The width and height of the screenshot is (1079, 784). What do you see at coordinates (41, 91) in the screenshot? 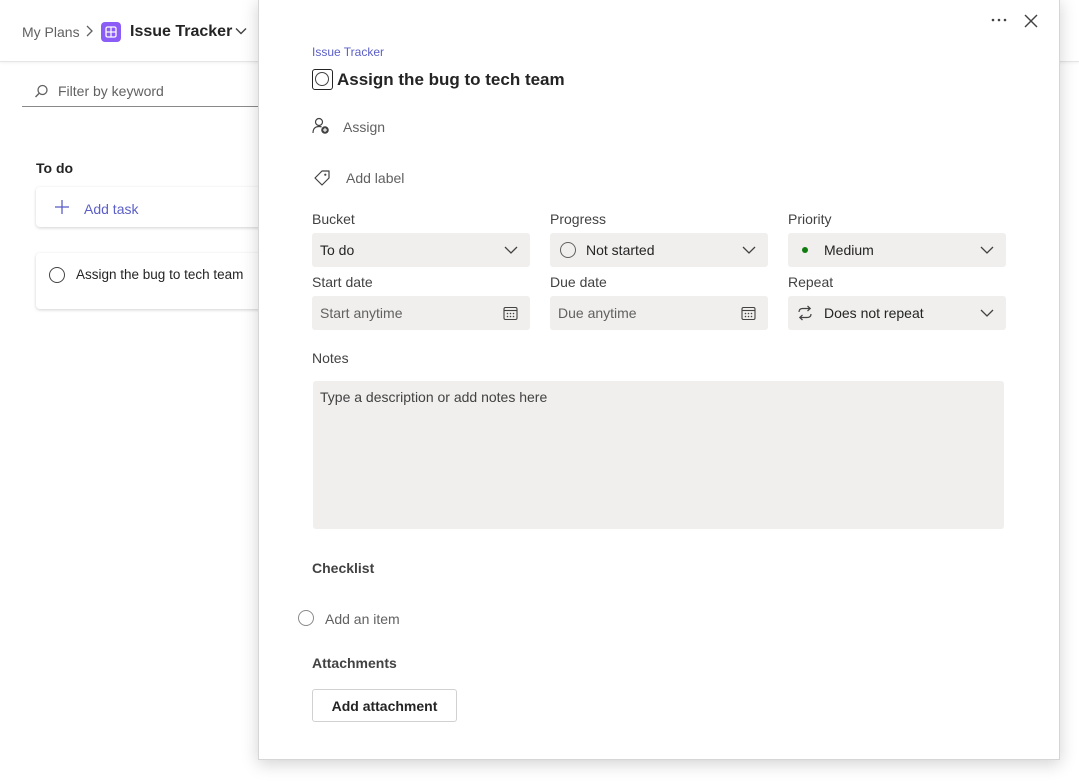
I see `search-icon` at bounding box center [41, 91].